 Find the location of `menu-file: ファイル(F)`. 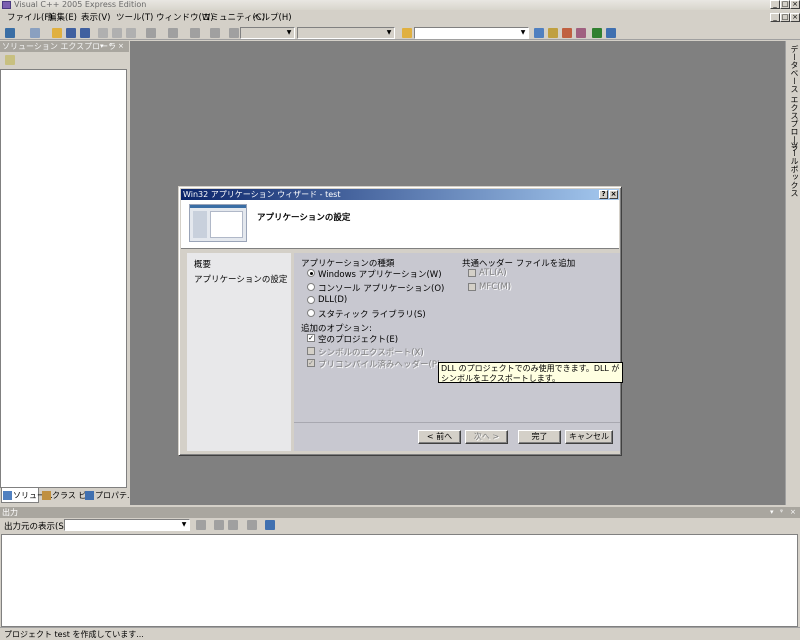

menu-file: ファイル(F) is located at coordinates (30, 18).